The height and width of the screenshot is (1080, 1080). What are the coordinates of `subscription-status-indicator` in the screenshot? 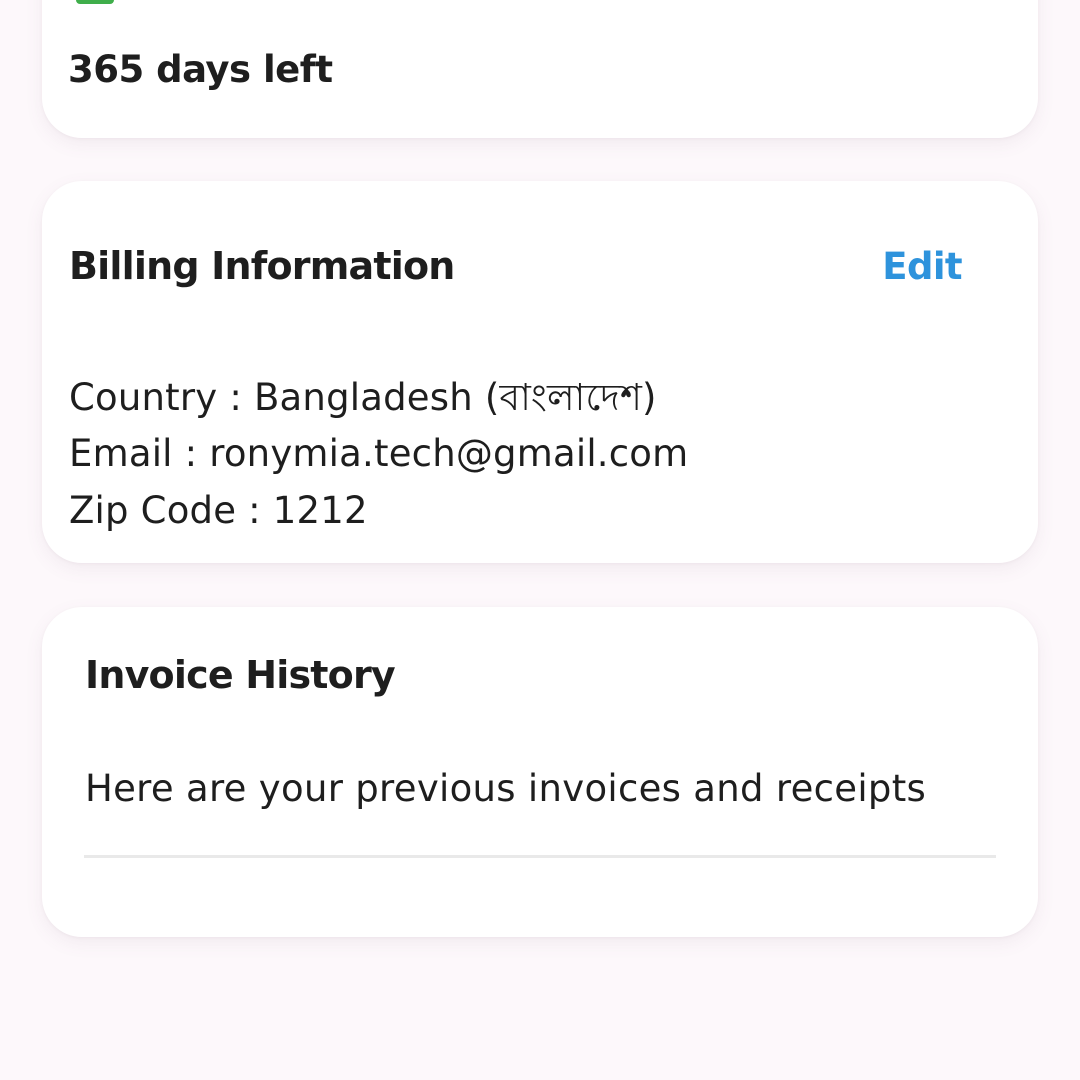 It's located at (95, 2).